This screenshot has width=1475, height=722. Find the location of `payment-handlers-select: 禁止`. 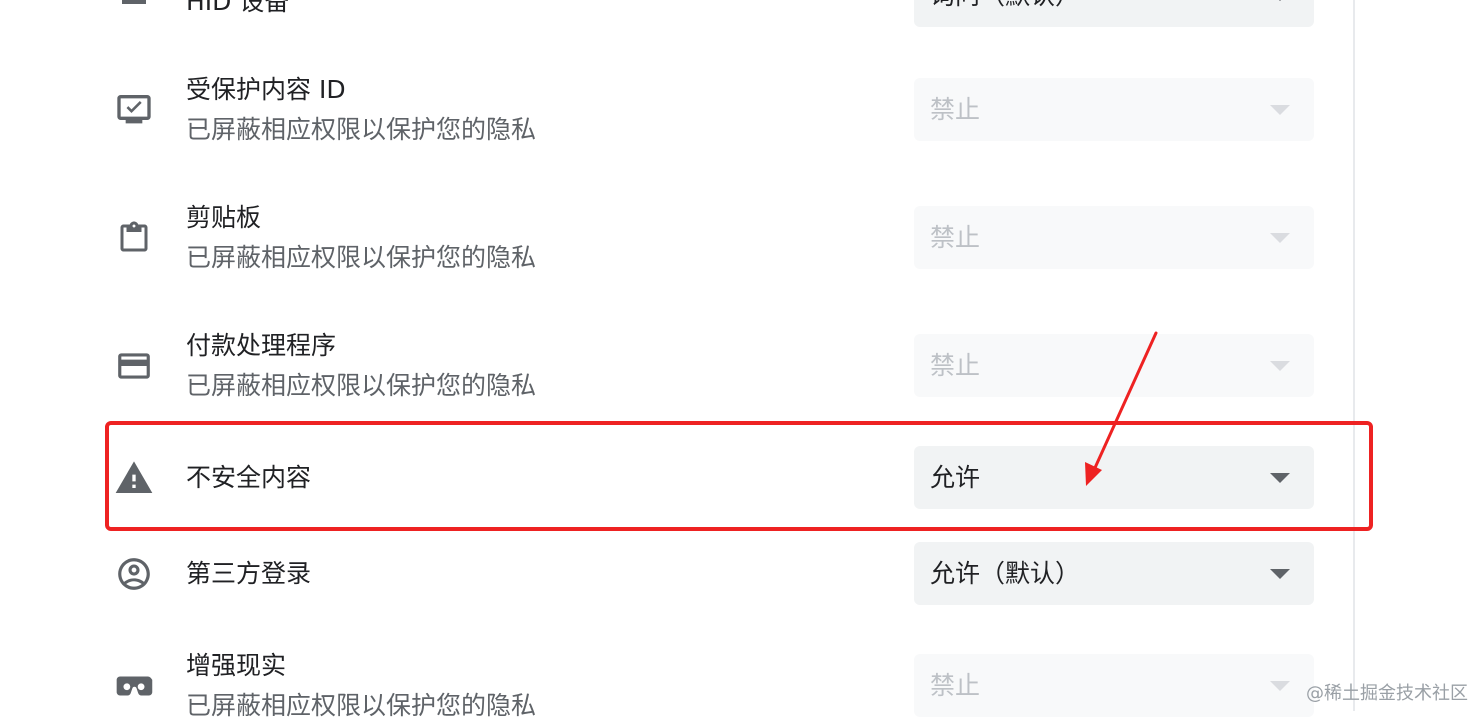

payment-handlers-select: 禁止 is located at coordinates (1114, 365).